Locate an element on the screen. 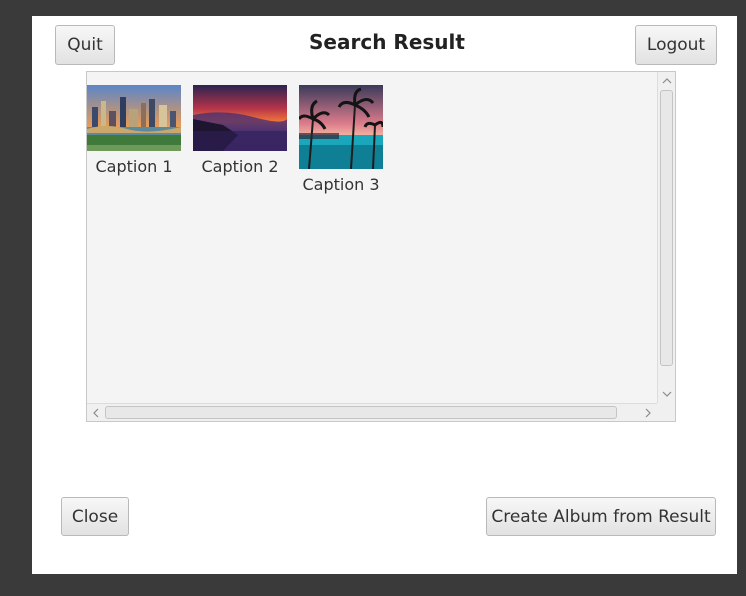 The image size is (746, 596). scrollbar-corner is located at coordinates (666, 412).